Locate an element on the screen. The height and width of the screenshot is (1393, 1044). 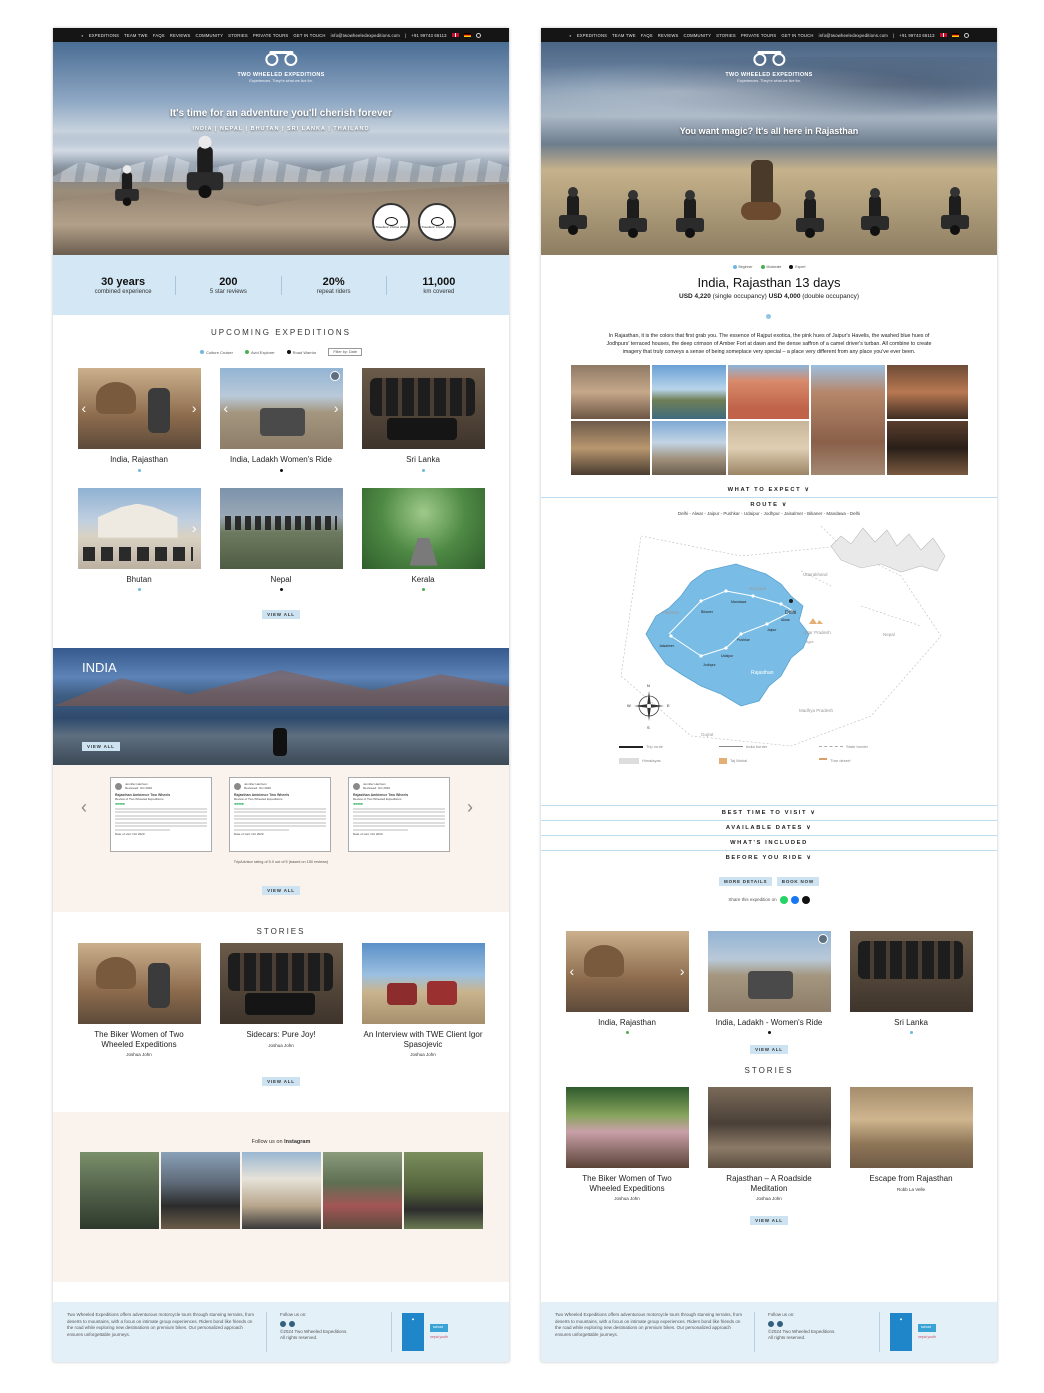
expedition-card: Nepal is located at coordinates (281, 539).